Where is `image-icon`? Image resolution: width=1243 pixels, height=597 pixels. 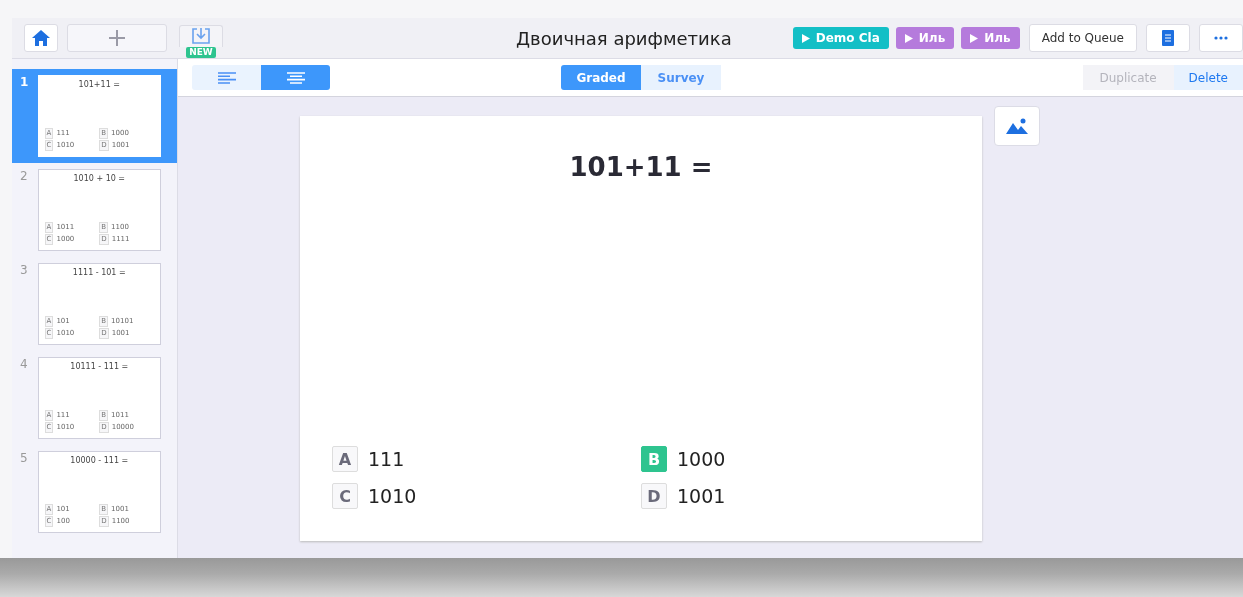 image-icon is located at coordinates (1017, 126).